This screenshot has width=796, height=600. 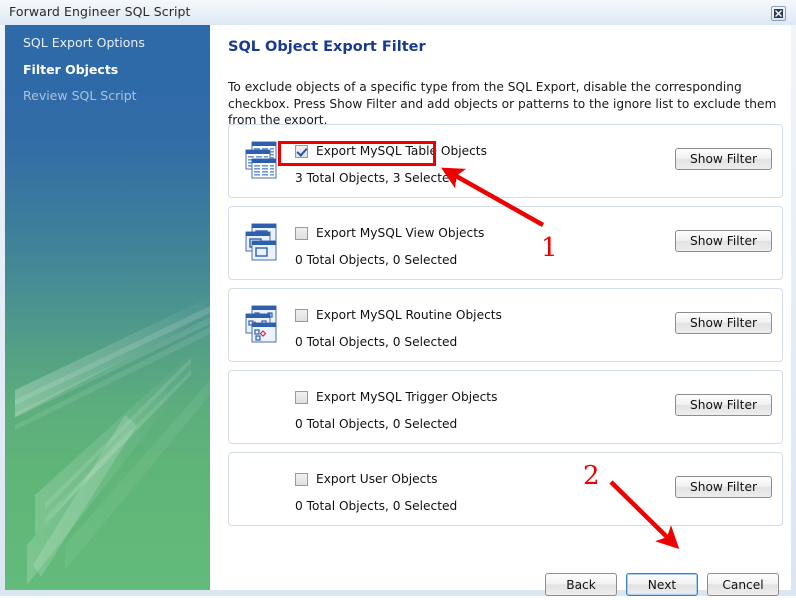 I want to click on table-objects-icon, so click(x=260, y=161).